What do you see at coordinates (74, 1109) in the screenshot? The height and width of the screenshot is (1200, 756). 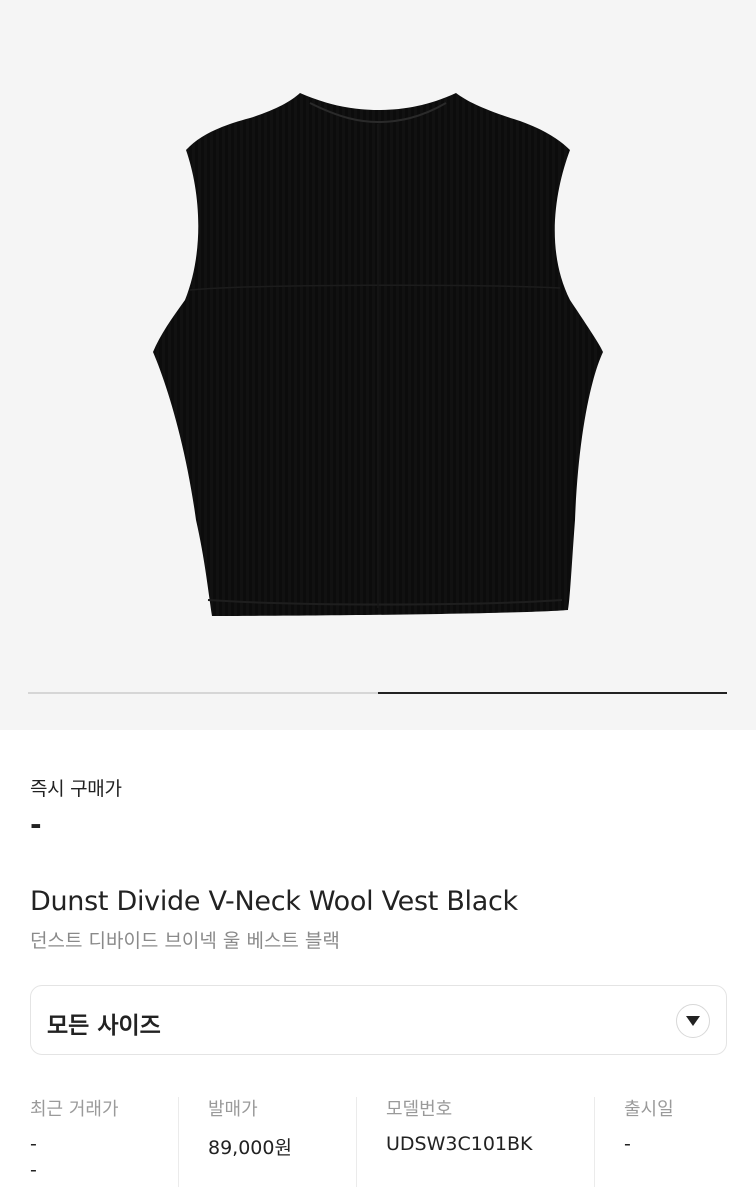 I see `detail-label: 최근 거래가` at bounding box center [74, 1109].